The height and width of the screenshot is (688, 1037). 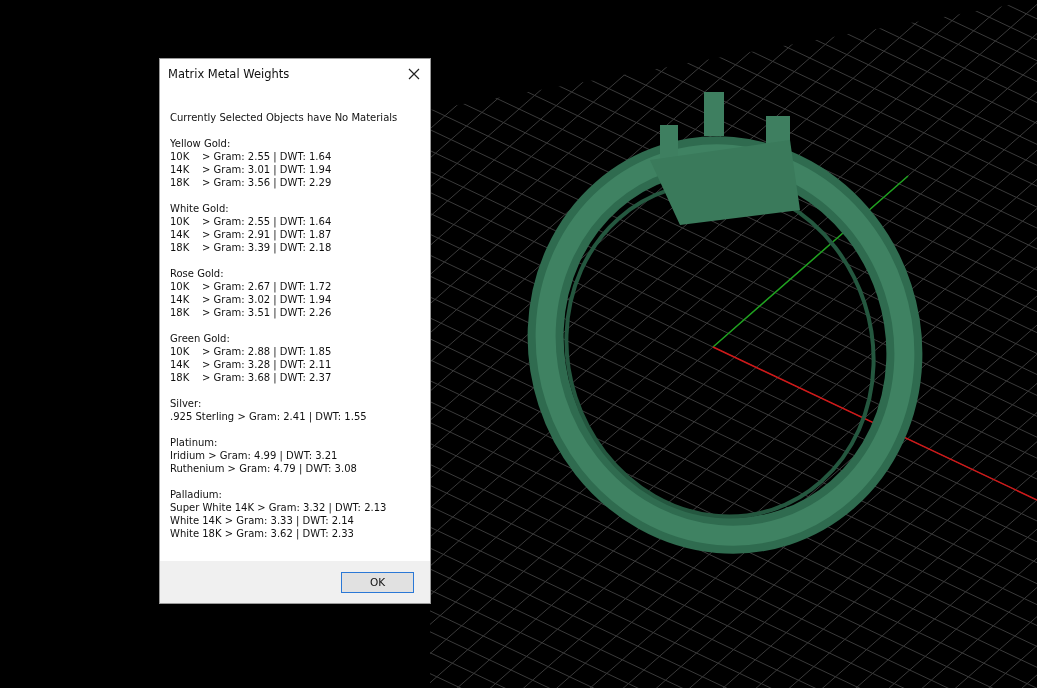 I want to click on close-icon, so click(x=414, y=74).